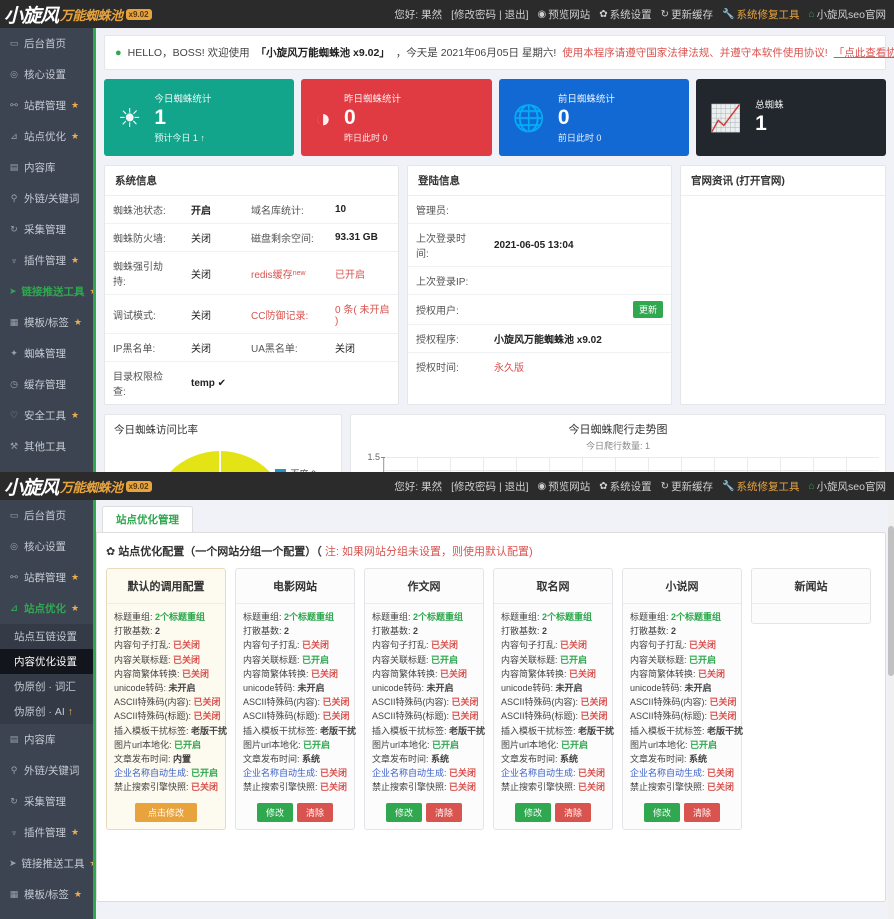 Image resolution: width=894 pixels, height=919 pixels. What do you see at coordinates (847, 14) in the screenshot?
I see `official-site-link: ⌂ 小旋风seo官网` at bounding box center [847, 14].